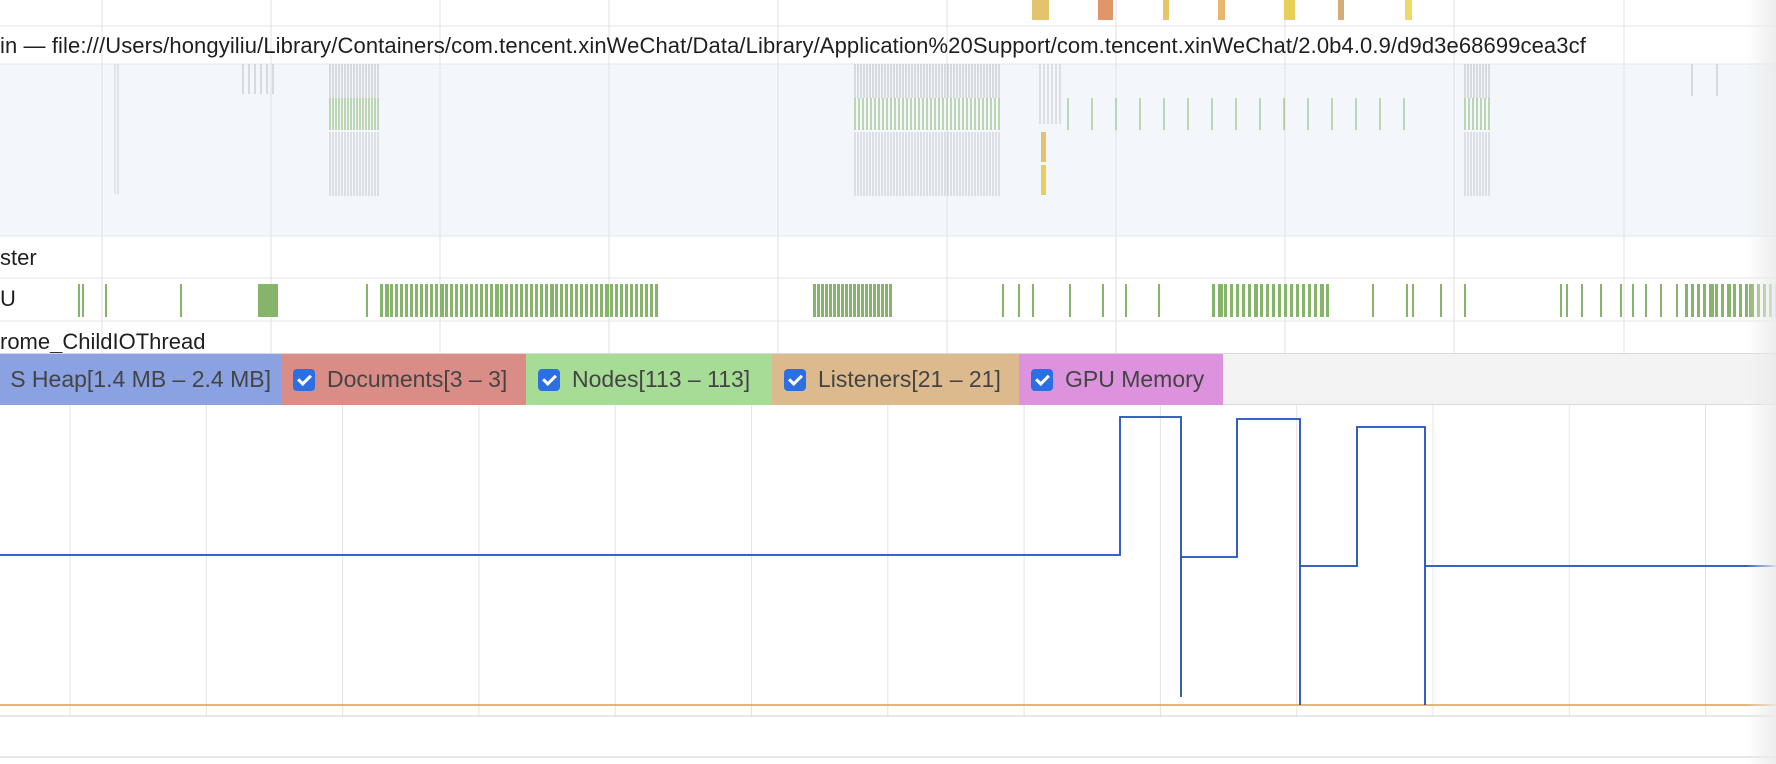  Describe the element at coordinates (18, 257) in the screenshot. I see `raster-track-label: ster` at that location.